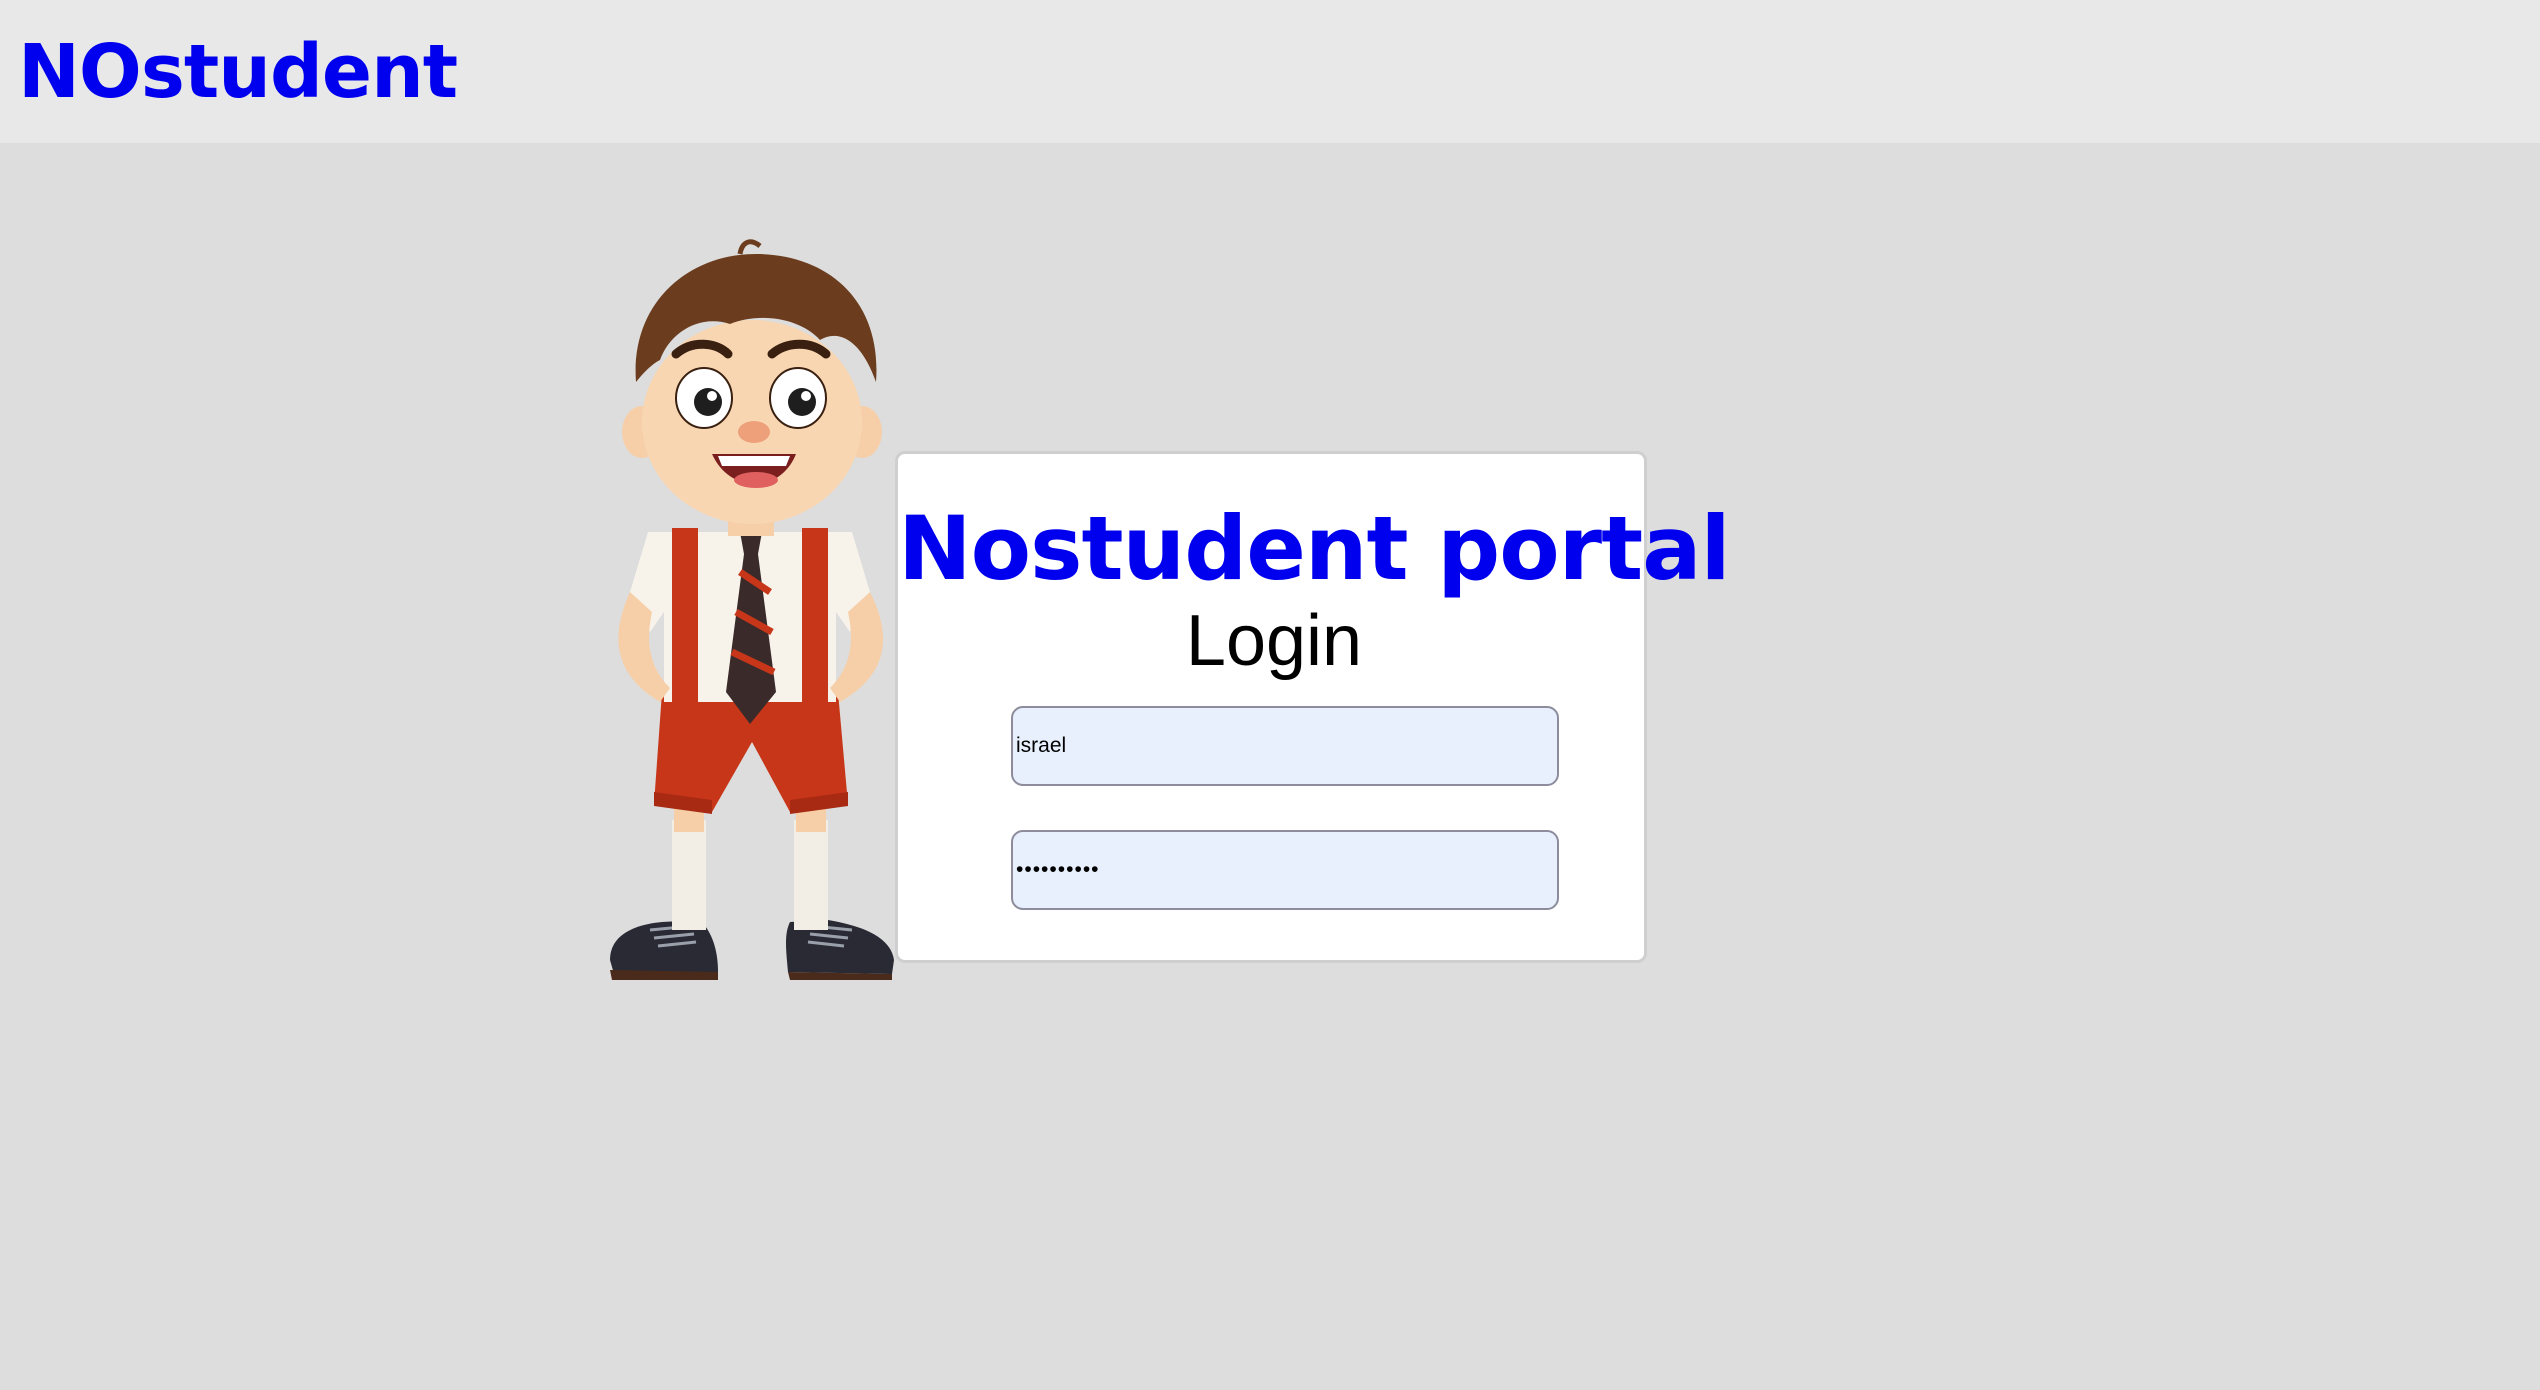 The height and width of the screenshot is (1390, 2540). Describe the element at coordinates (1274, 641) in the screenshot. I see `login-heading: Login` at that location.